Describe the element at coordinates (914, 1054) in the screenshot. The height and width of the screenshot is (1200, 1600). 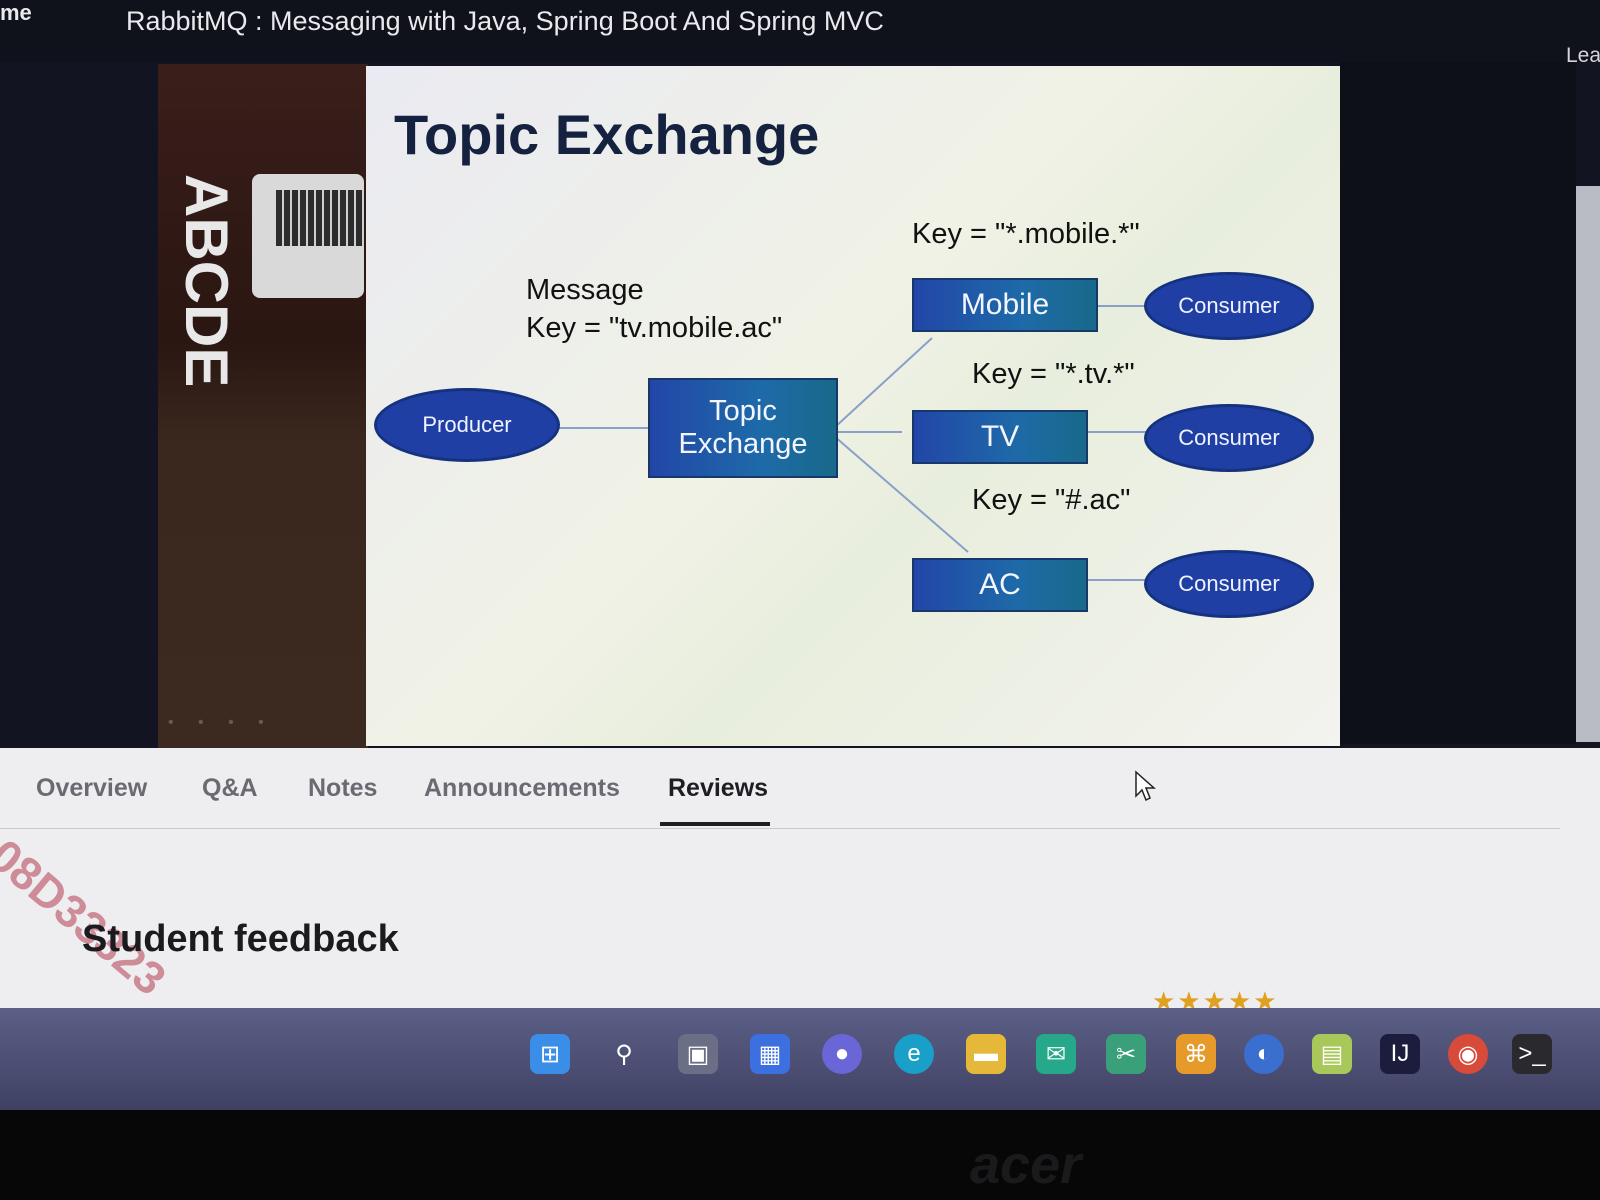
I see `edge-icon: e` at that location.